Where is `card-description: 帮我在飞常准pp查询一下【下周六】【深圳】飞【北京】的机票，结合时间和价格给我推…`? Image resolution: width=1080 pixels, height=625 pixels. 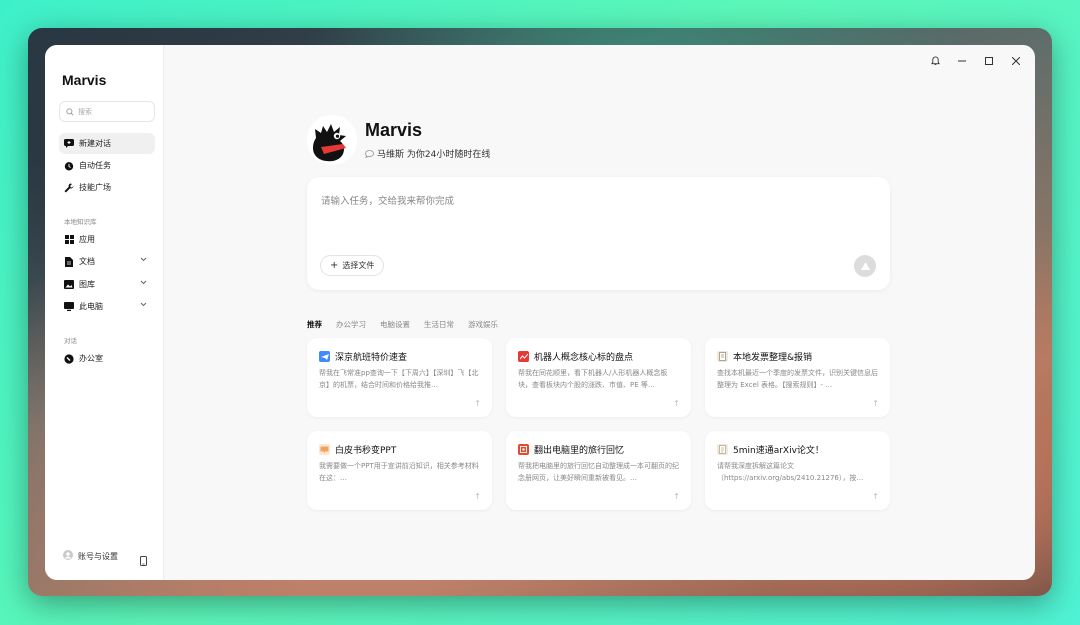
card-description: 帮我在飞常准pp查询一下【下周六】【深圳】飞【北京】的机票，结合时间和价格给我推… is located at coordinates (399, 379).